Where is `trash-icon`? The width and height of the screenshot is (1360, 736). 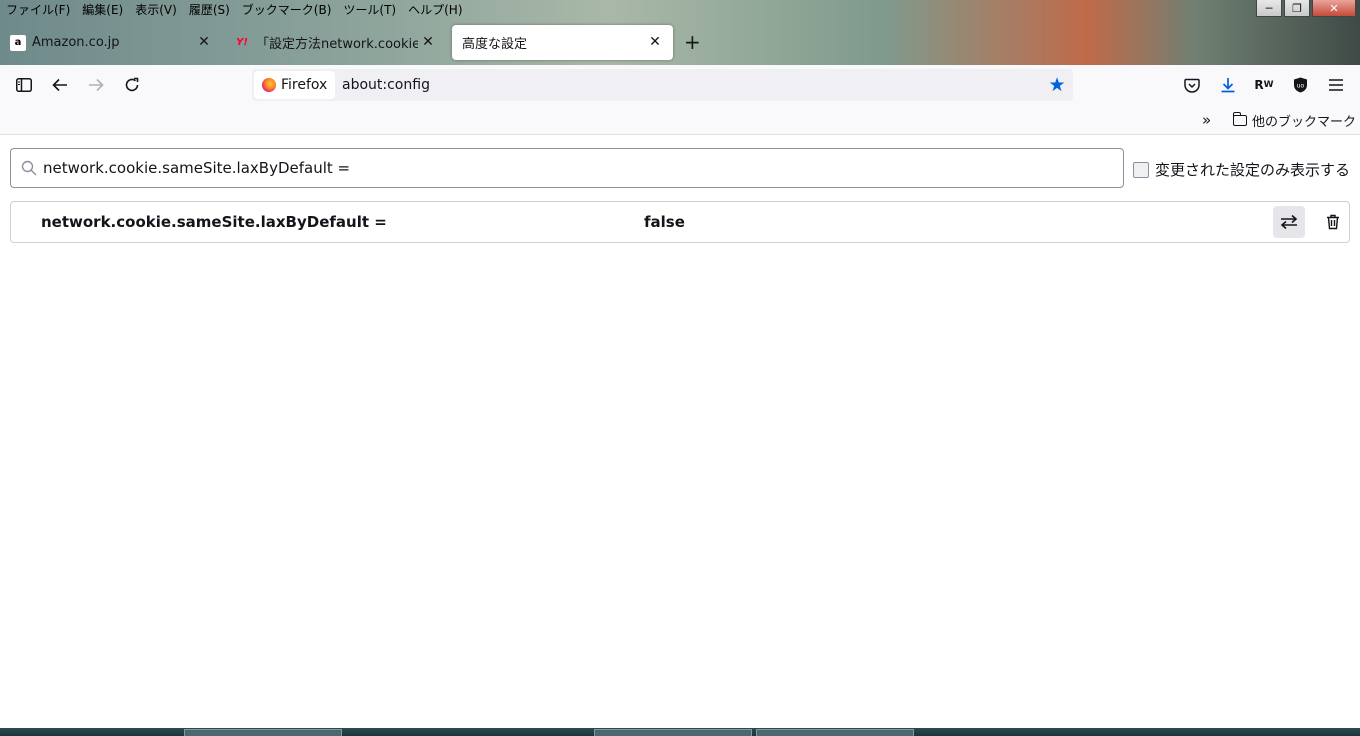
trash-icon is located at coordinates (1333, 222).